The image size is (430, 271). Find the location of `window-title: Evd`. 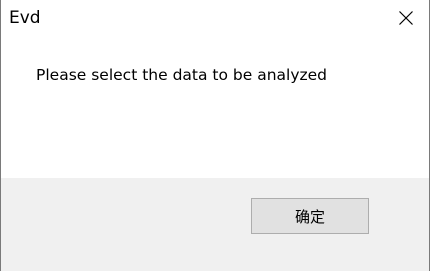

window-title: Evd is located at coordinates (25, 18).